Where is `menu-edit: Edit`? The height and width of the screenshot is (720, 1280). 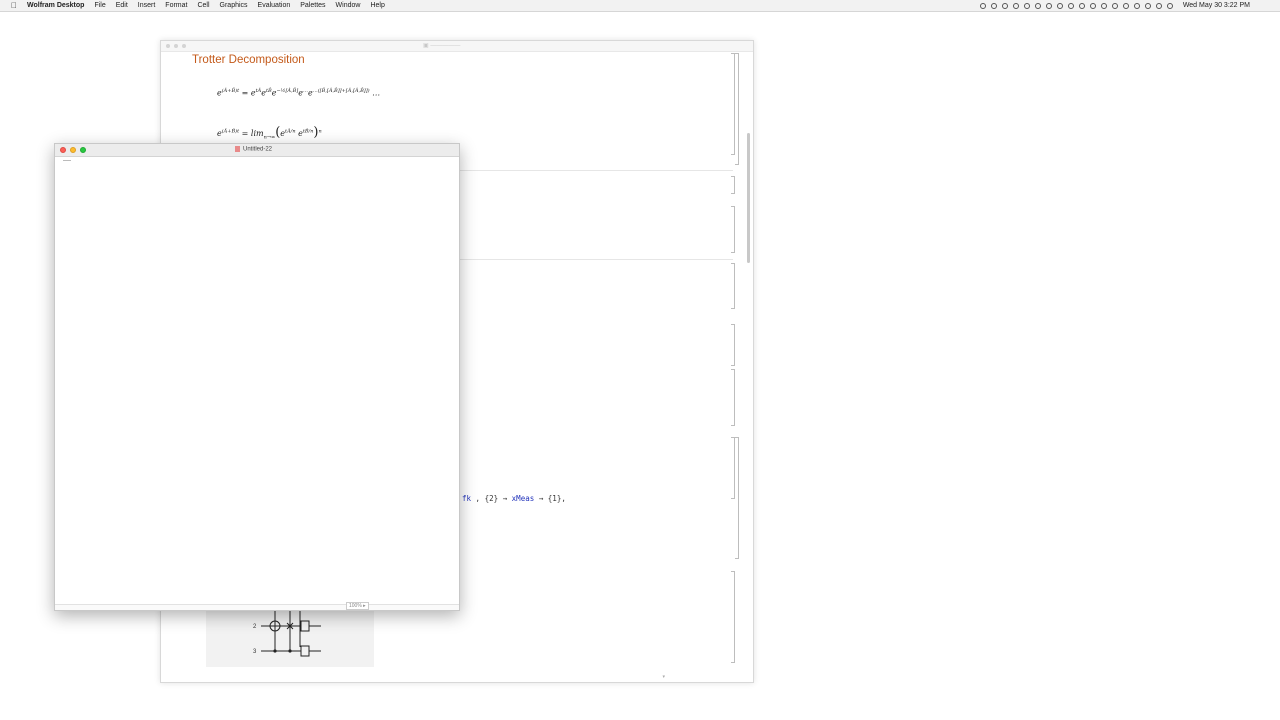 menu-edit: Edit is located at coordinates (122, 5).